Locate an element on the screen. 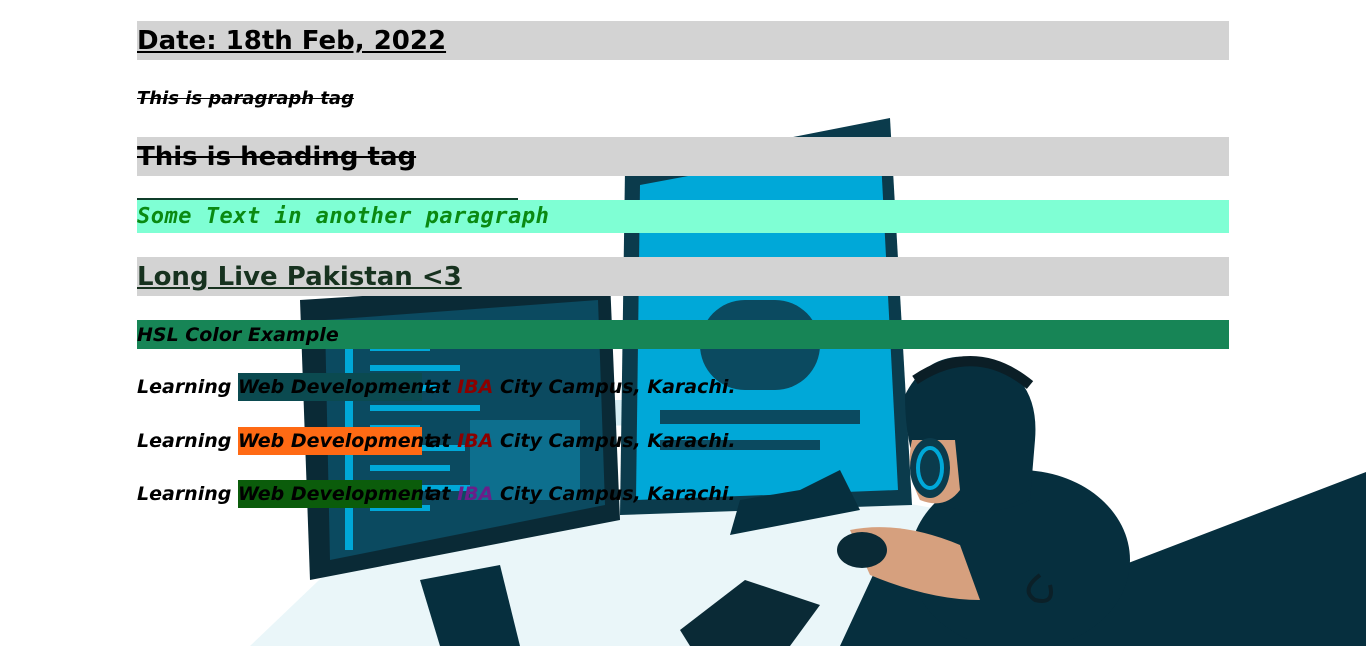 The height and width of the screenshot is (646, 1366). date-heading: Date: 18th Feb, 2022 is located at coordinates (683, 40).